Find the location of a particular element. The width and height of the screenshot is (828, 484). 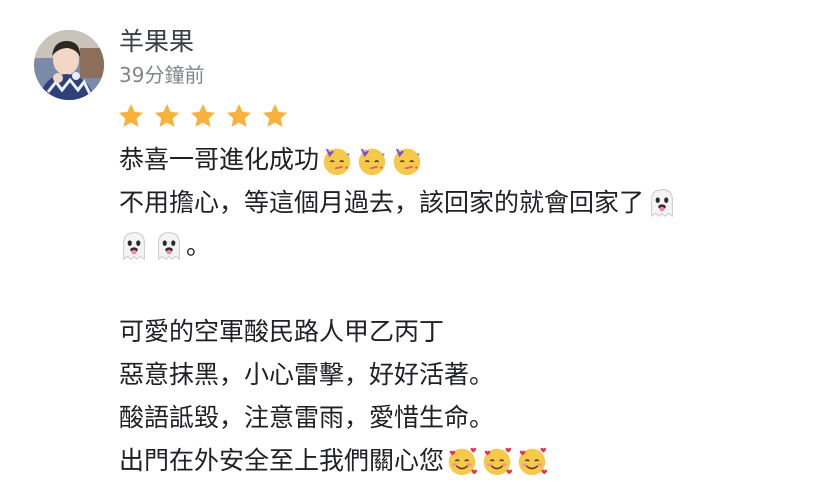

avatar is located at coordinates (69, 65).